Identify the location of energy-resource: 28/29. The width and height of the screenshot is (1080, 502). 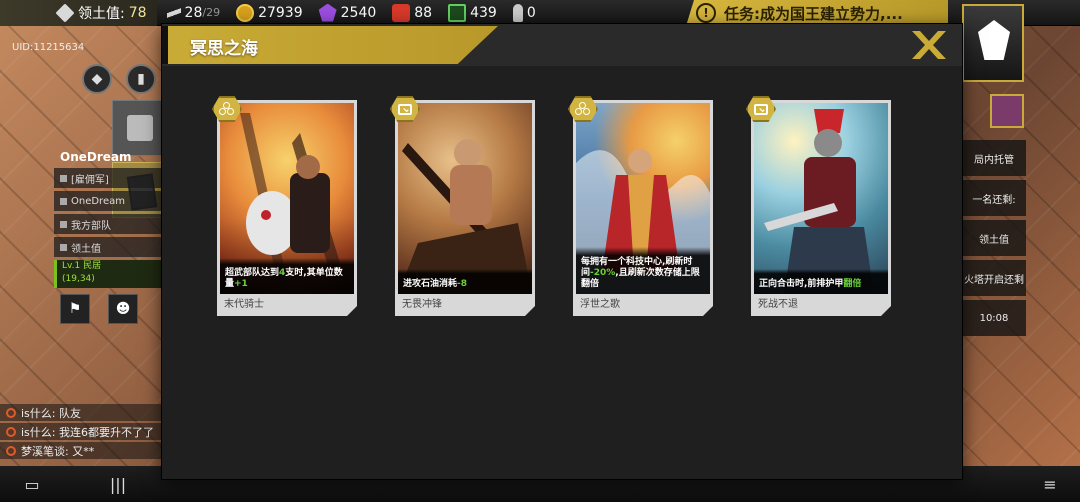
(193, 13).